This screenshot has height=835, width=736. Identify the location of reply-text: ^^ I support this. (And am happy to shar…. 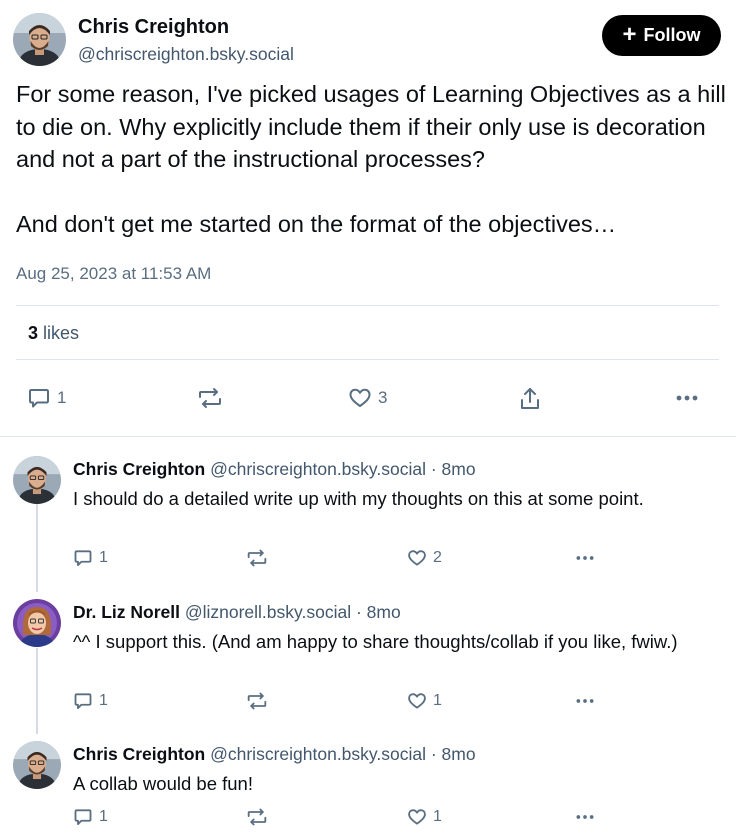
(375, 641).